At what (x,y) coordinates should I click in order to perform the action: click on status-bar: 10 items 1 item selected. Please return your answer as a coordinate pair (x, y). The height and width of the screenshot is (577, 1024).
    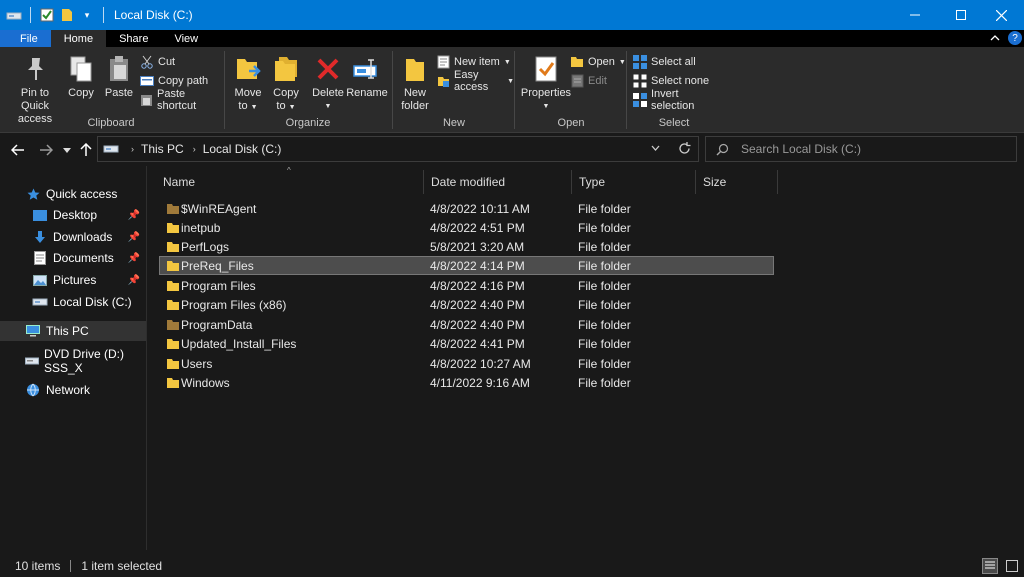
    Looking at the image, I should click on (512, 566).